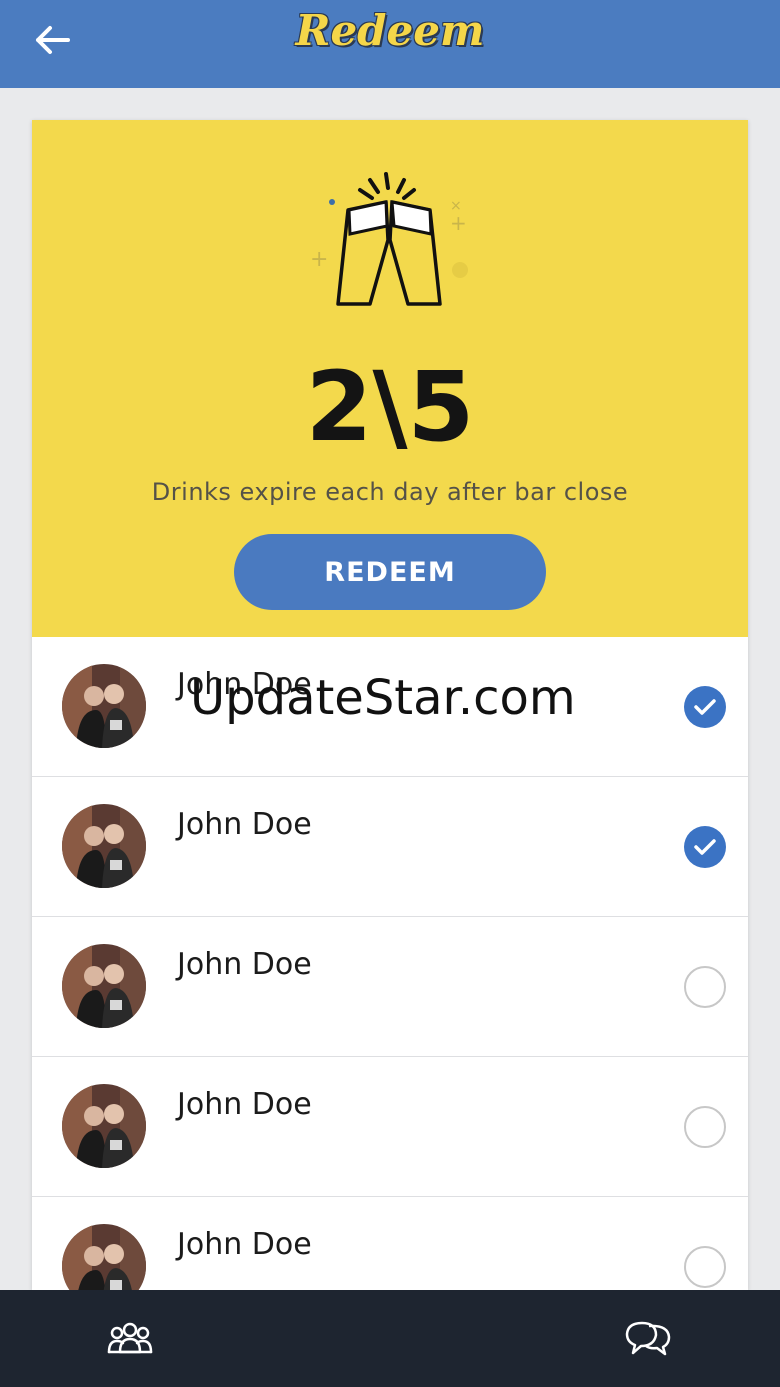 Image resolution: width=780 pixels, height=1387 pixels. What do you see at coordinates (390, 572) in the screenshot?
I see `redeem-button: REDEEM` at bounding box center [390, 572].